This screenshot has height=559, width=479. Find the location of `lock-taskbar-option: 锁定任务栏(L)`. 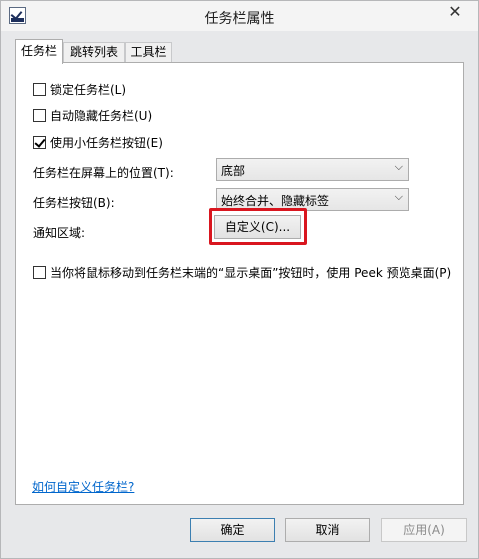

lock-taskbar-option: 锁定任务栏(L) is located at coordinates (79, 89).